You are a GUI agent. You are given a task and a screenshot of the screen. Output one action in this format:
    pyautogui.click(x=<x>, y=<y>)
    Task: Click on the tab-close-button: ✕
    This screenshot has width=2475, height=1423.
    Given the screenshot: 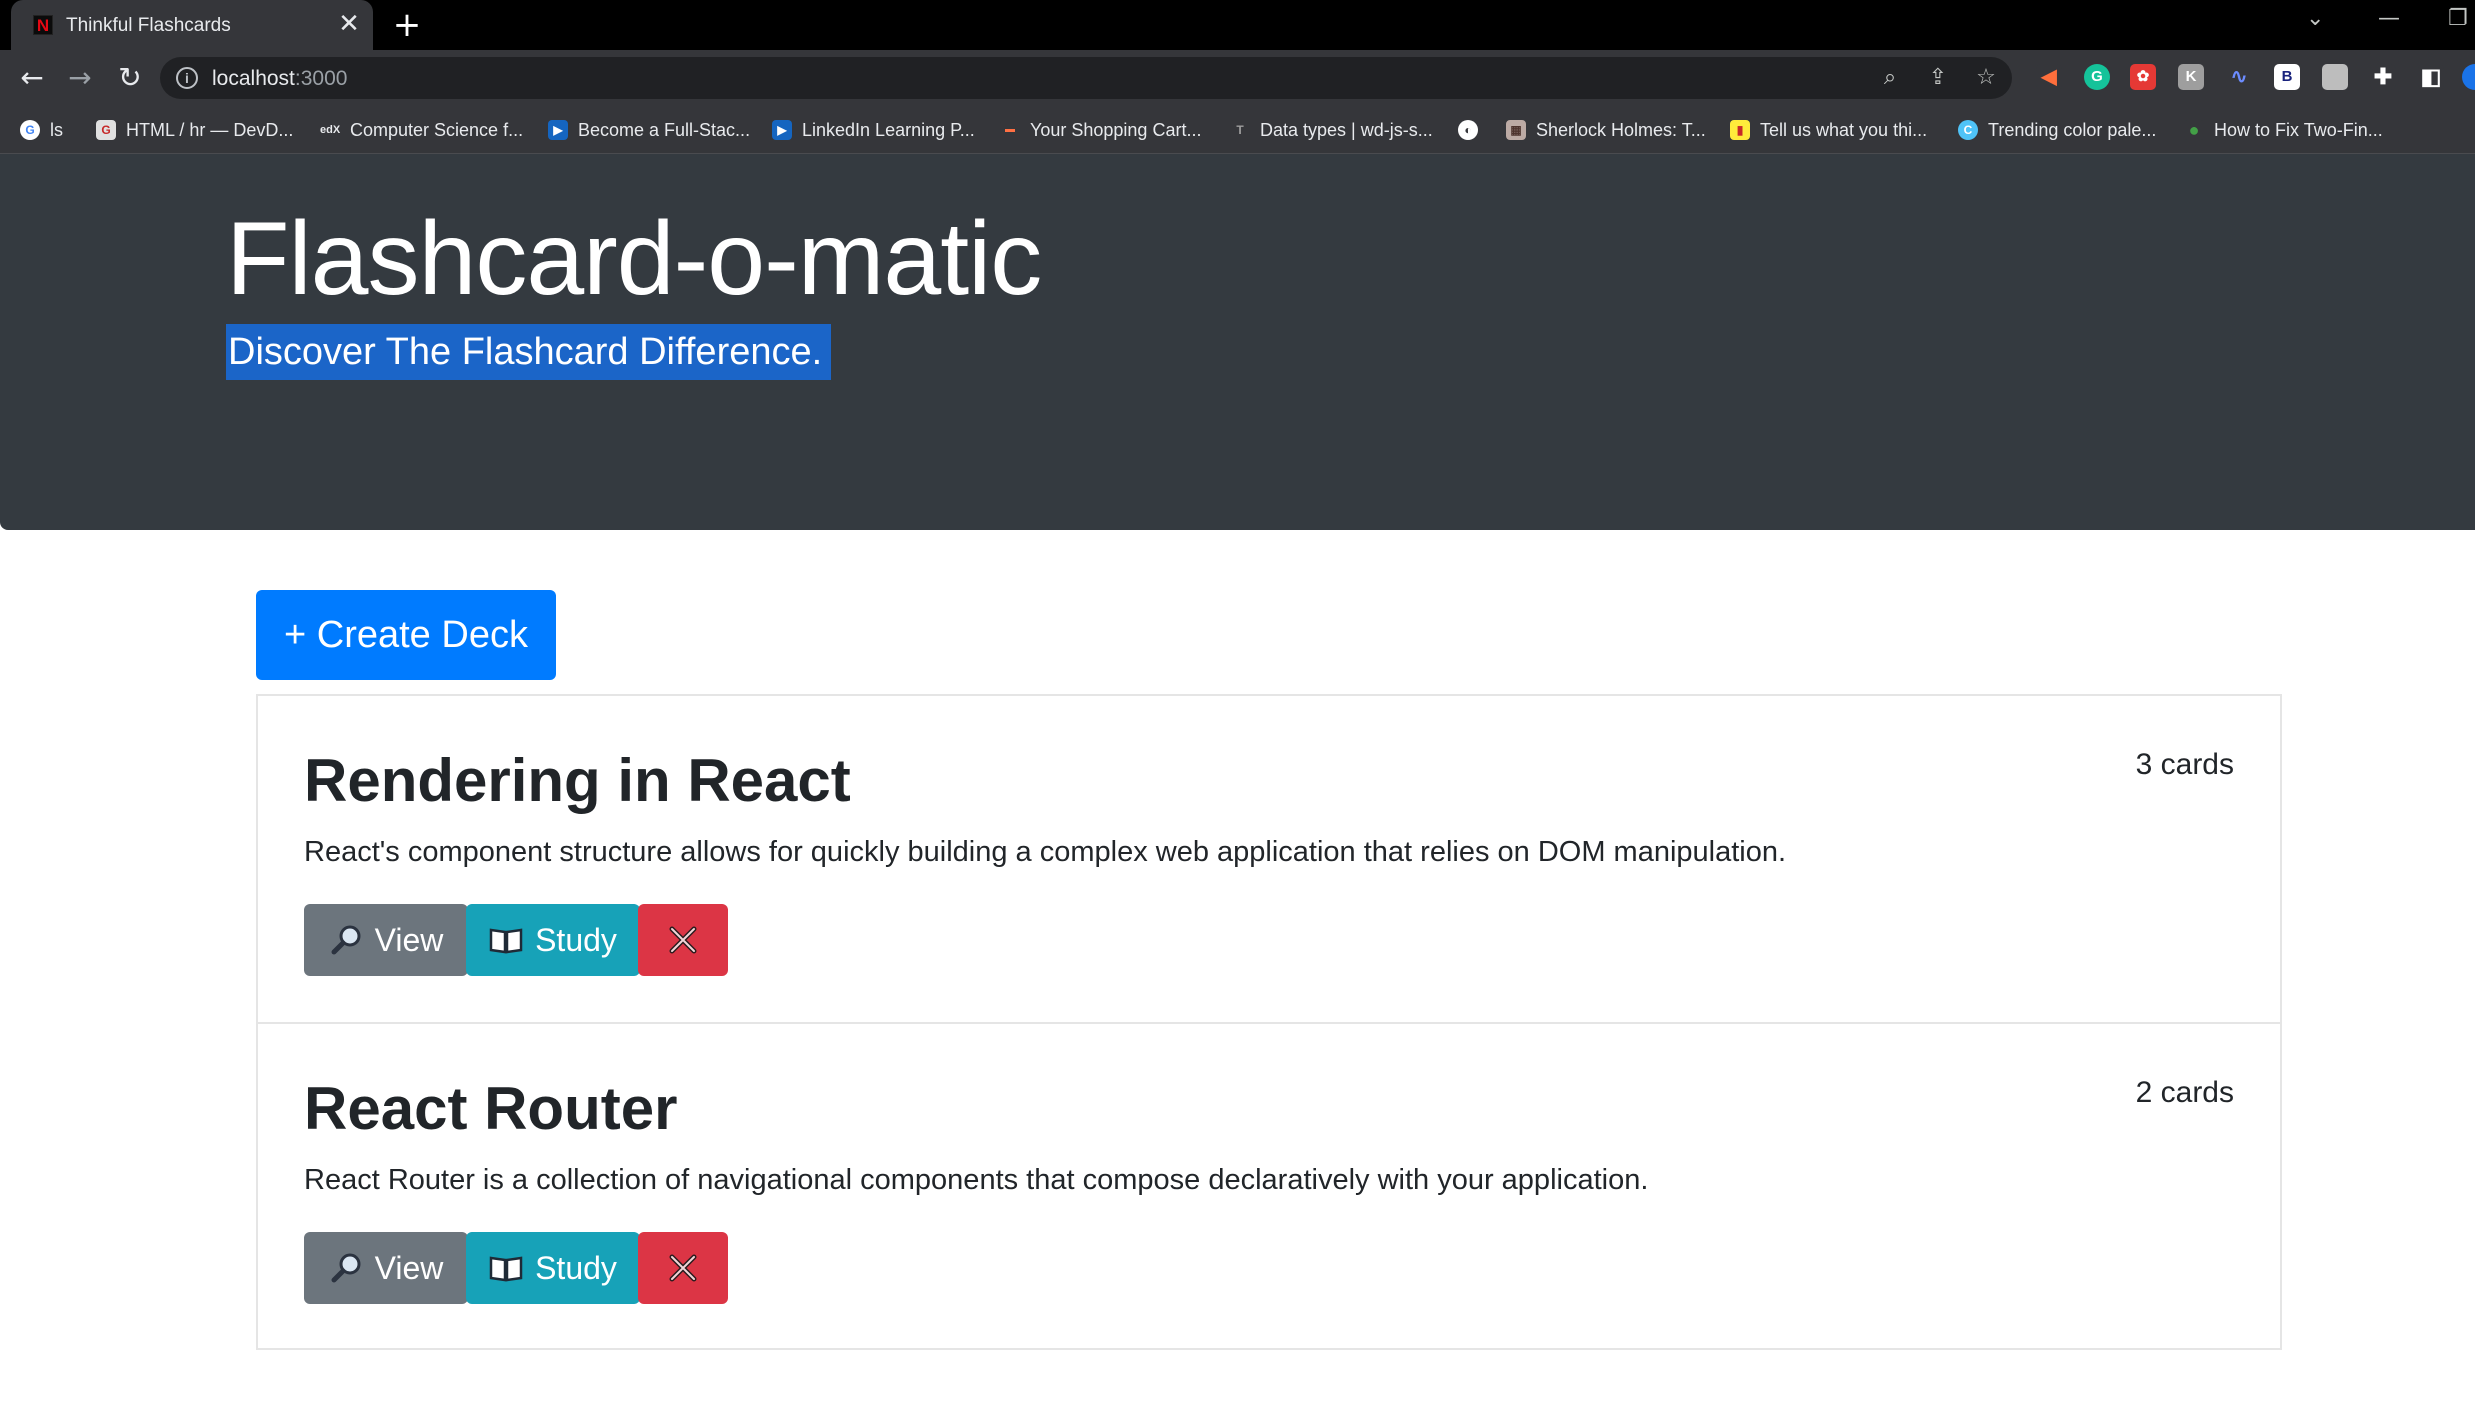 What is the action you would take?
    pyautogui.click(x=349, y=24)
    